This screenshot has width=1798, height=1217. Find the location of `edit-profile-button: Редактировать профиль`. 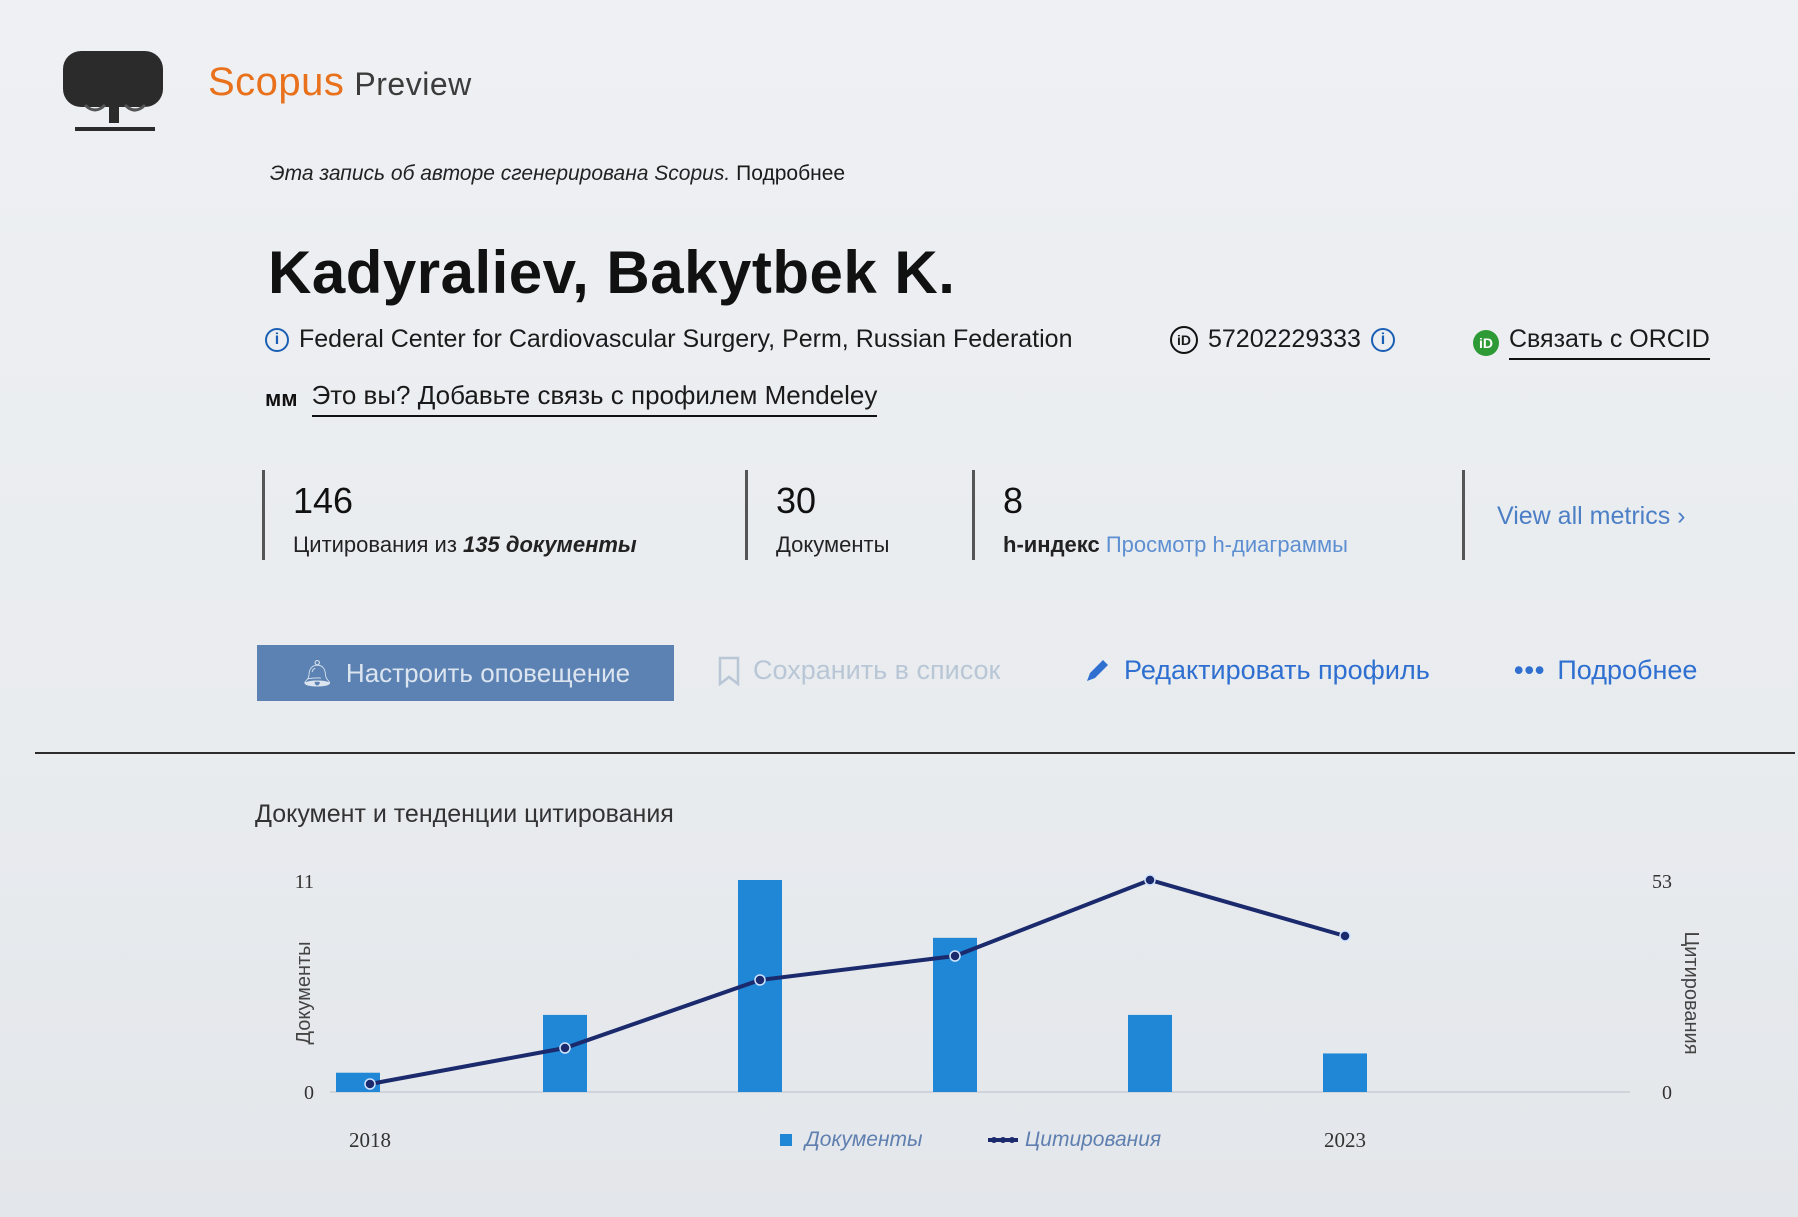

edit-profile-button: Редактировать профиль is located at coordinates (1256, 670).